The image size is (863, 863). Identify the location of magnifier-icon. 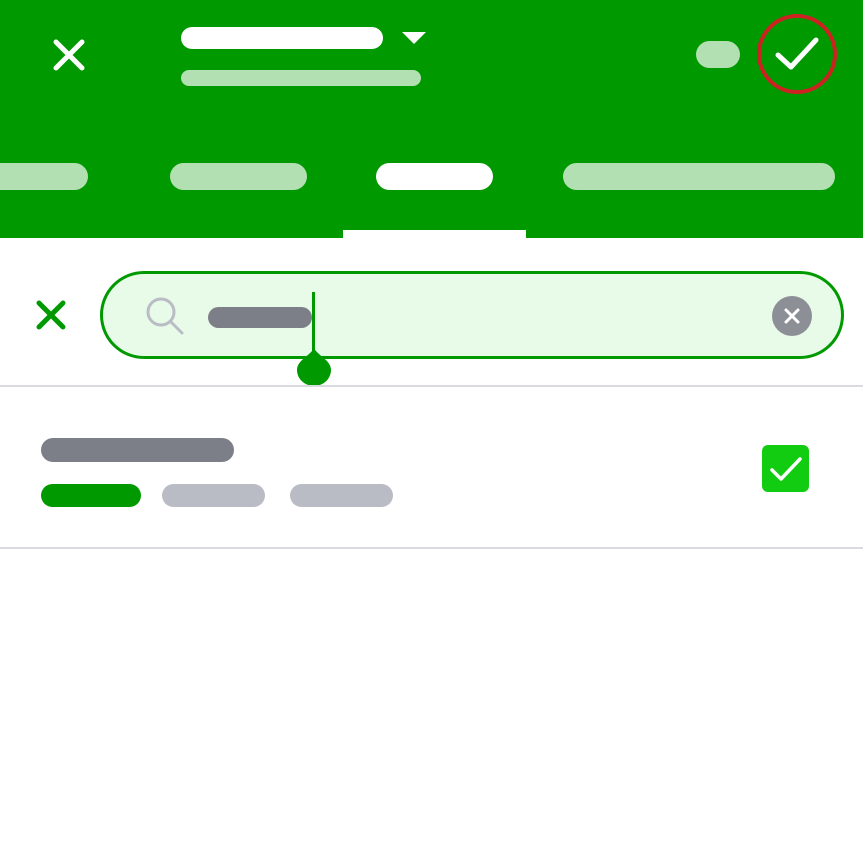
(165, 316).